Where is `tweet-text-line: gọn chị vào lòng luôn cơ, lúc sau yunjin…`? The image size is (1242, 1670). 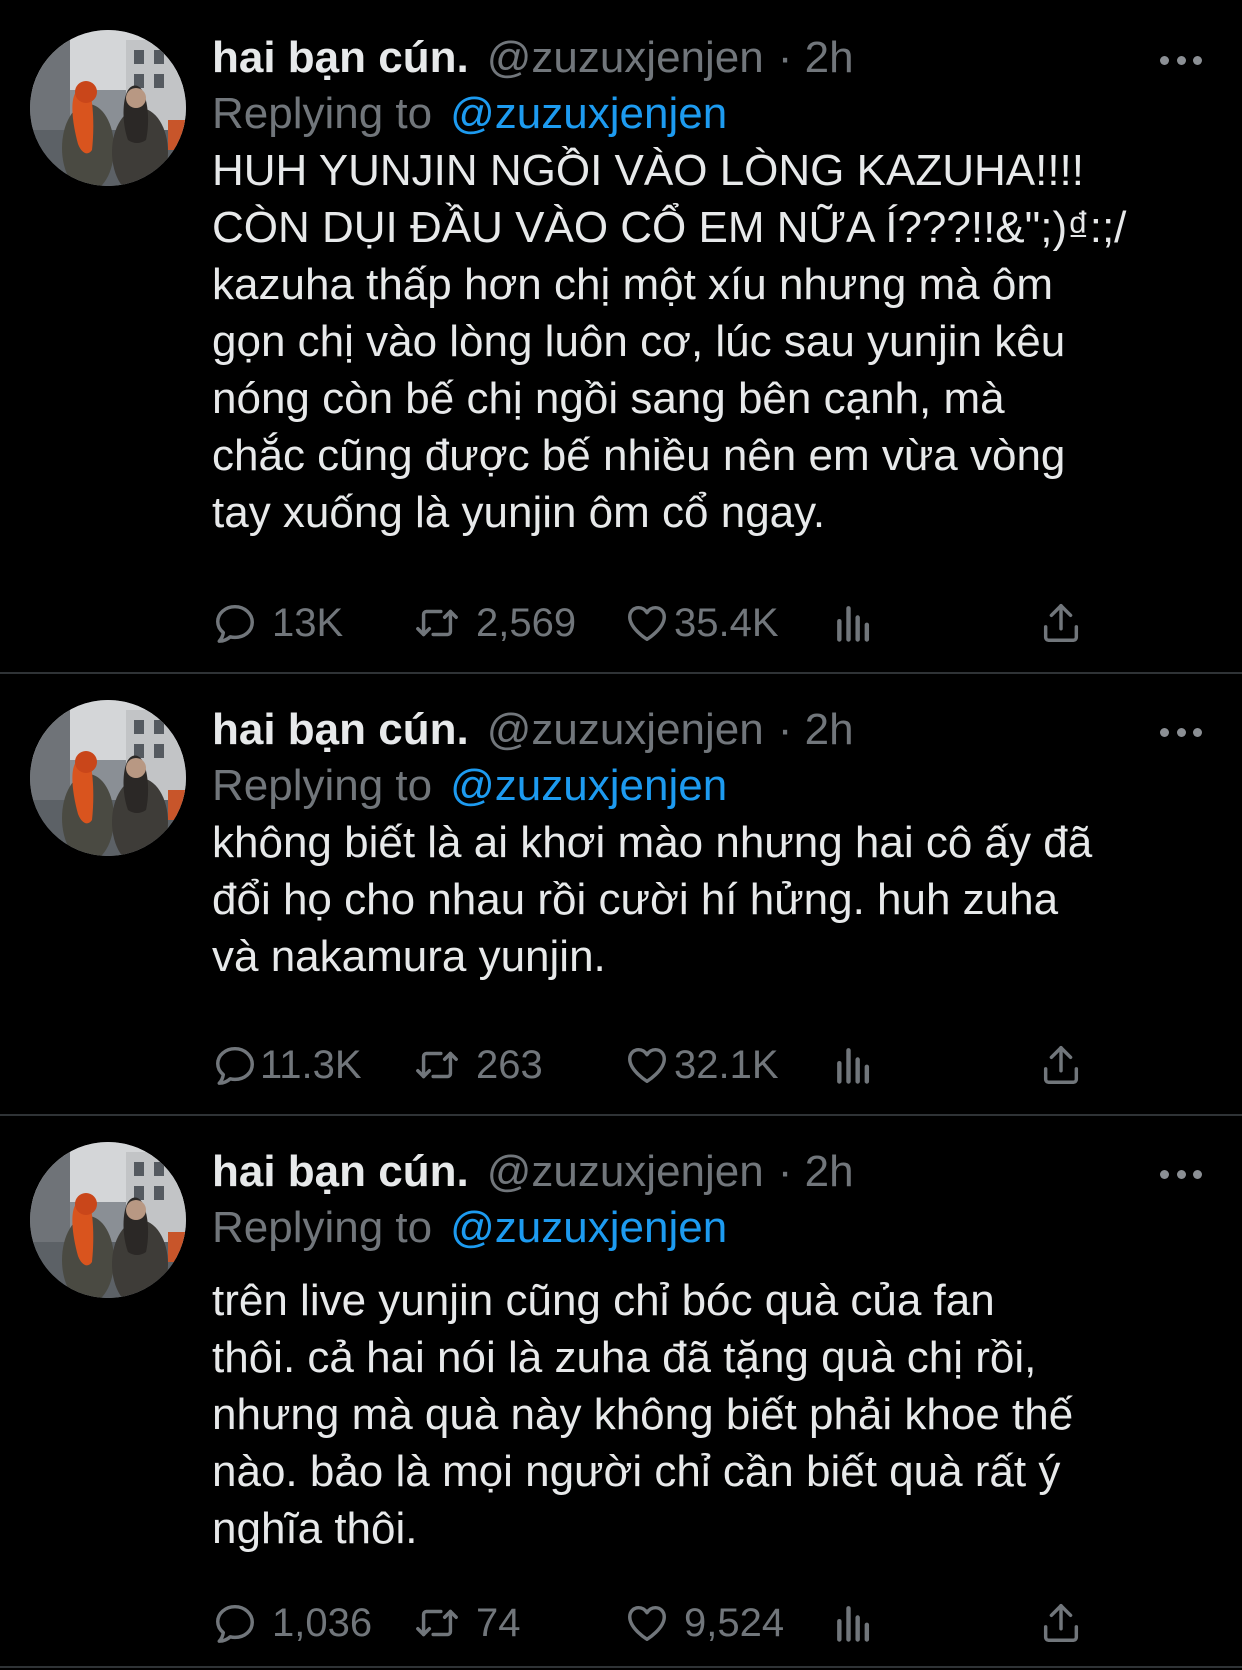 tweet-text-line: gọn chị vào lòng luôn cơ, lúc sau yunjin… is located at coordinates (639, 341).